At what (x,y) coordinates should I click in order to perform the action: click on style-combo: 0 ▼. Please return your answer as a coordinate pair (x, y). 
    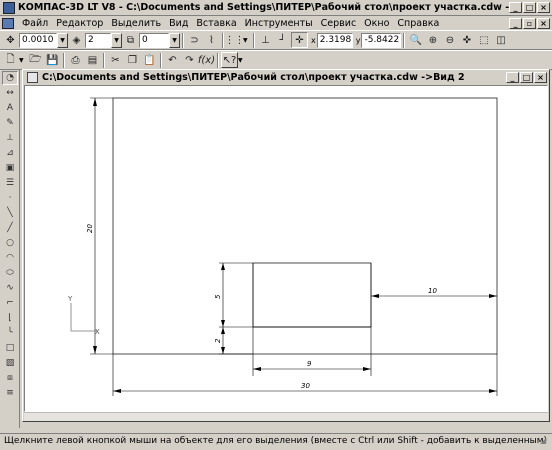
    Looking at the image, I should click on (159, 40).